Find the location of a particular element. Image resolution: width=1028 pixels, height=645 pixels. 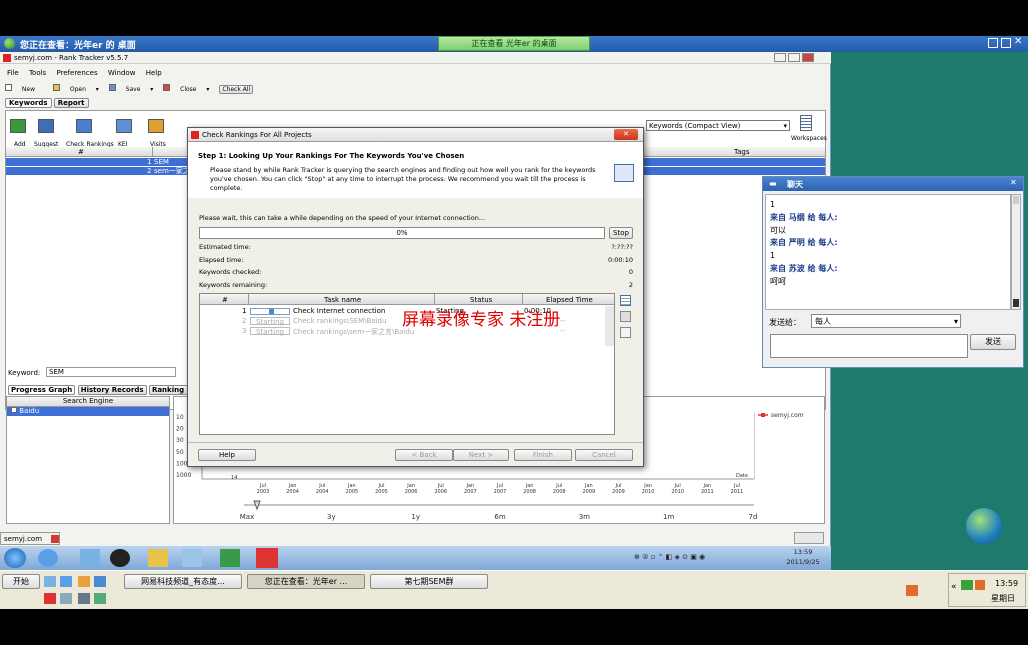

range-label: Max is located at coordinates (247, 517).